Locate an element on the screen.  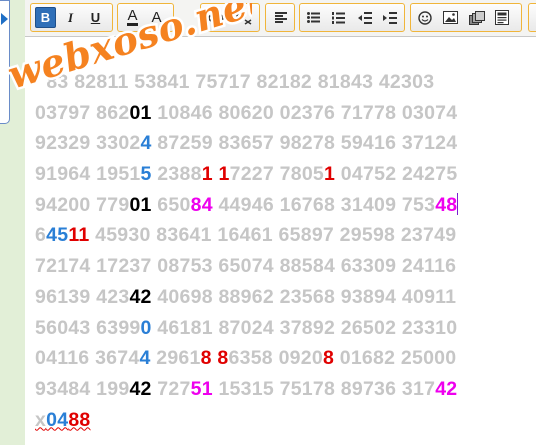
document-icon is located at coordinates (501, 17).